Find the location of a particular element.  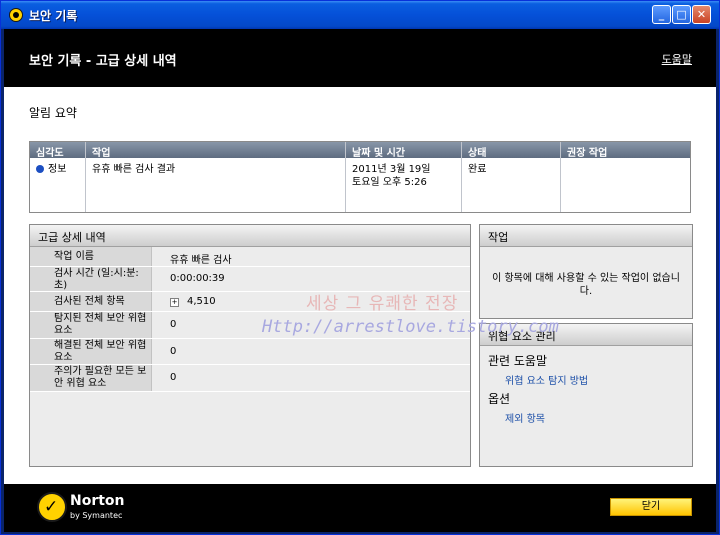

header-bar: 보안 기록 - 고급 상세 내역 도움말 is located at coordinates (360, 58).